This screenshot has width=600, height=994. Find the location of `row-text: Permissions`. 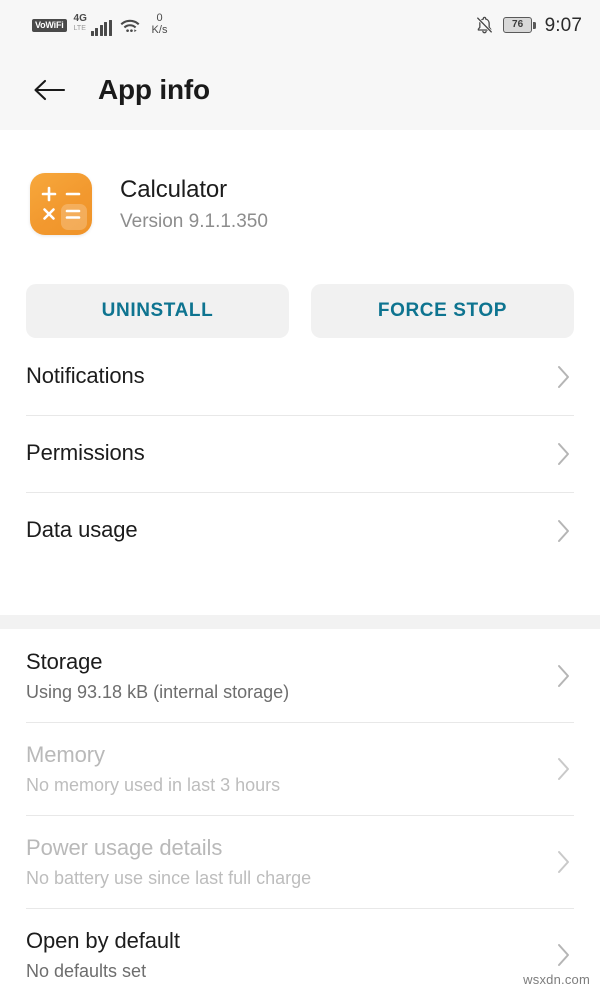

row-text: Permissions is located at coordinates (85, 453).